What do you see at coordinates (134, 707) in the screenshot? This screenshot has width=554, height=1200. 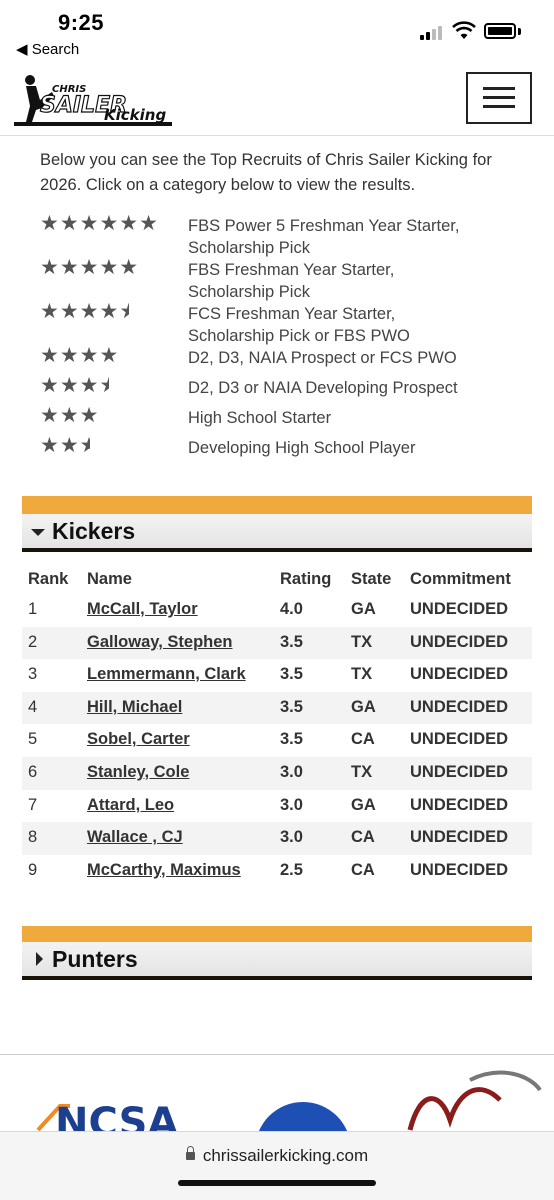 I see `player-name-link: Hill, Michael` at bounding box center [134, 707].